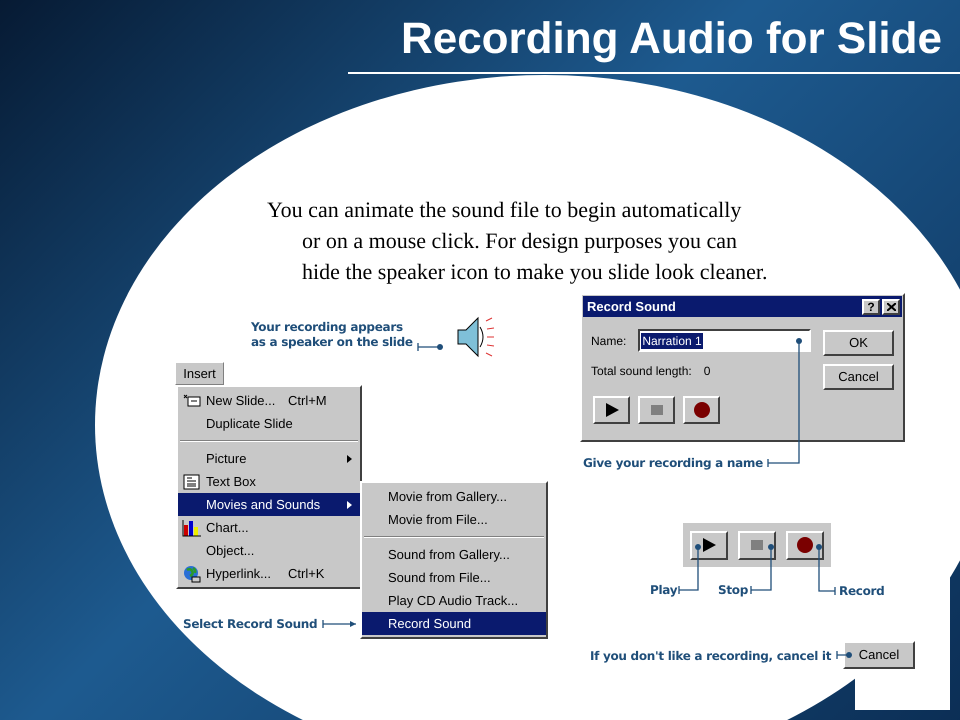 This screenshot has height=720, width=960. I want to click on menu-item: Movies and Sounds, so click(269, 504).